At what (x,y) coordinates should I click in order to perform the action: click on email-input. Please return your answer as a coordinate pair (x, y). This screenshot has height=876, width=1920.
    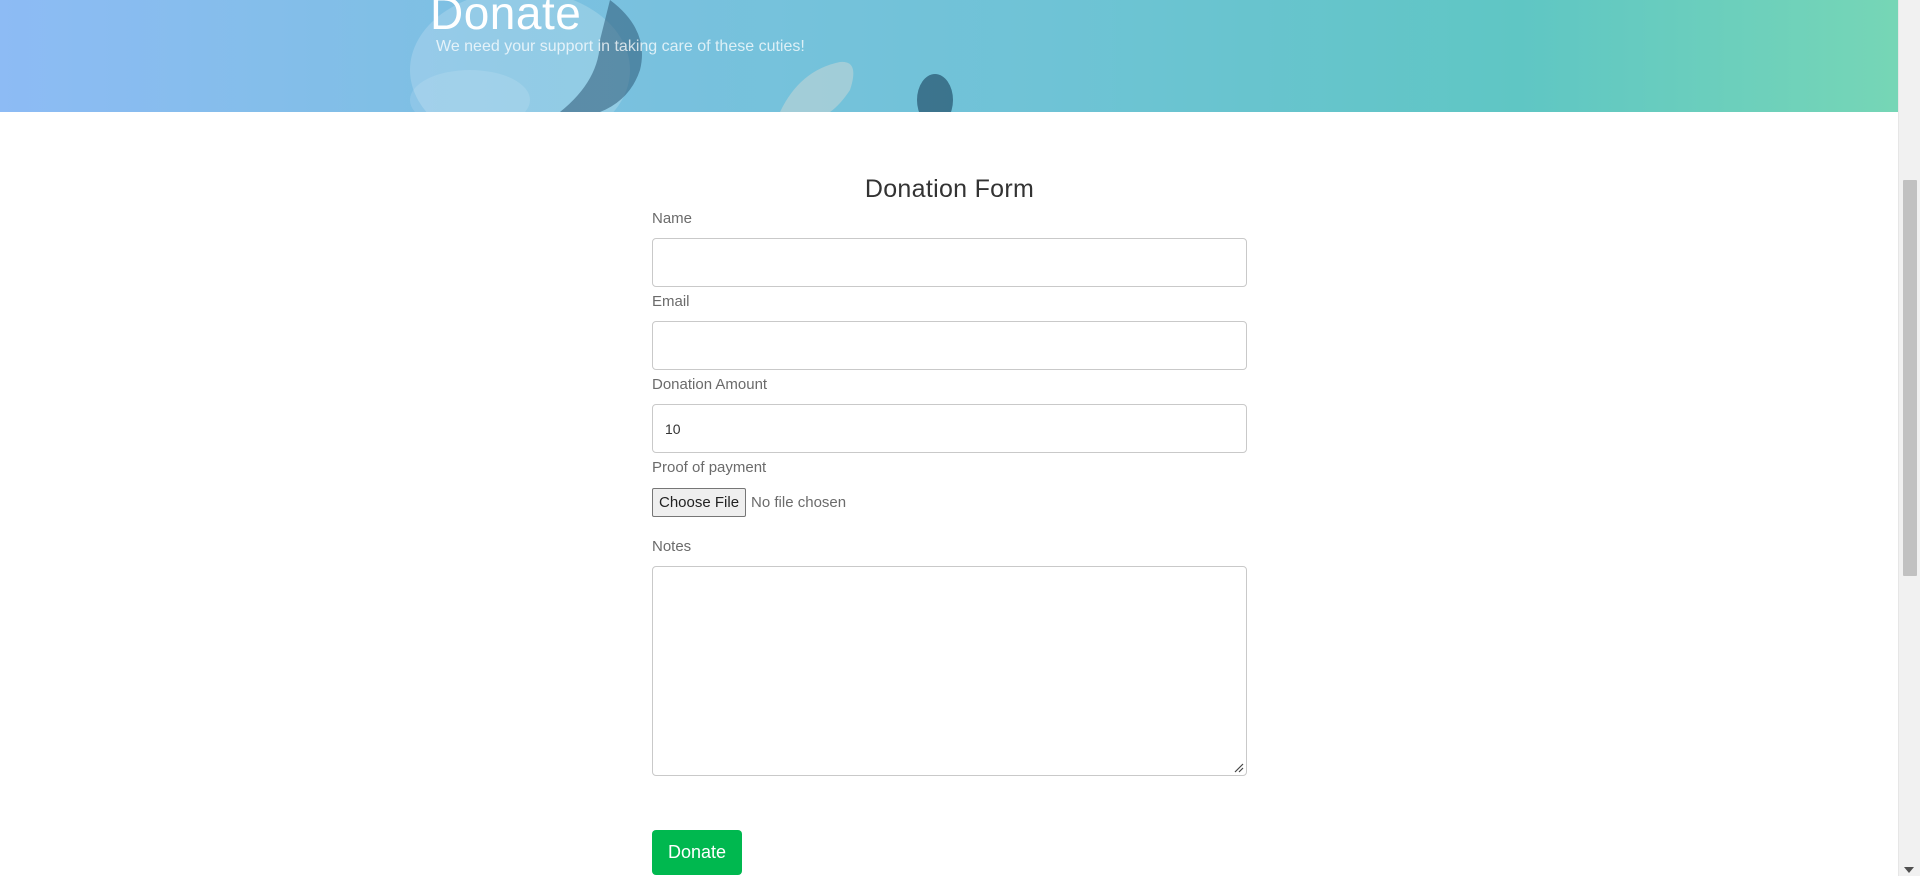
    Looking at the image, I should click on (949, 345).